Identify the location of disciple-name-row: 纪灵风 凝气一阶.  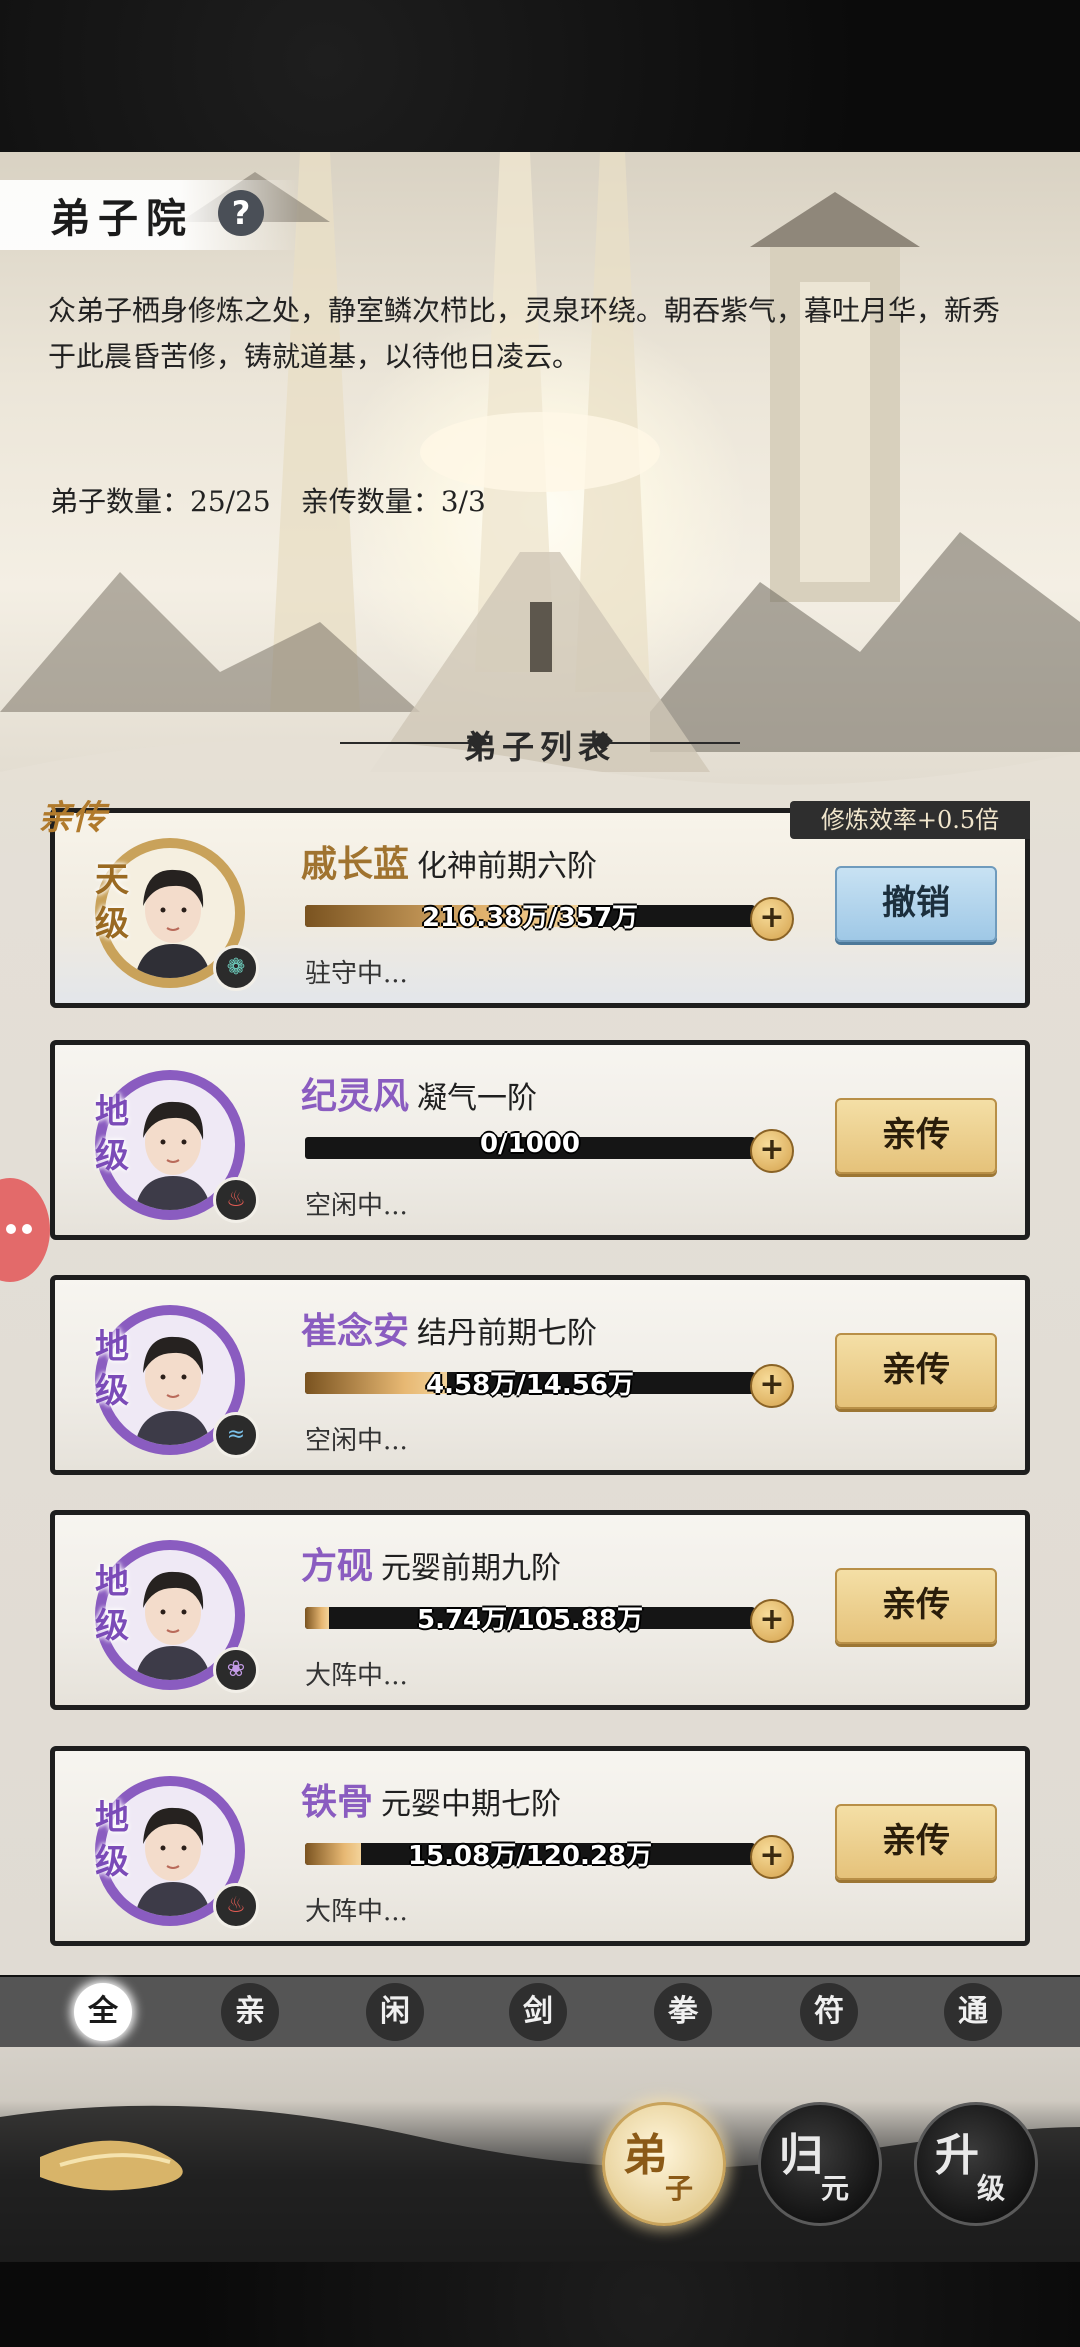
(419, 1093).